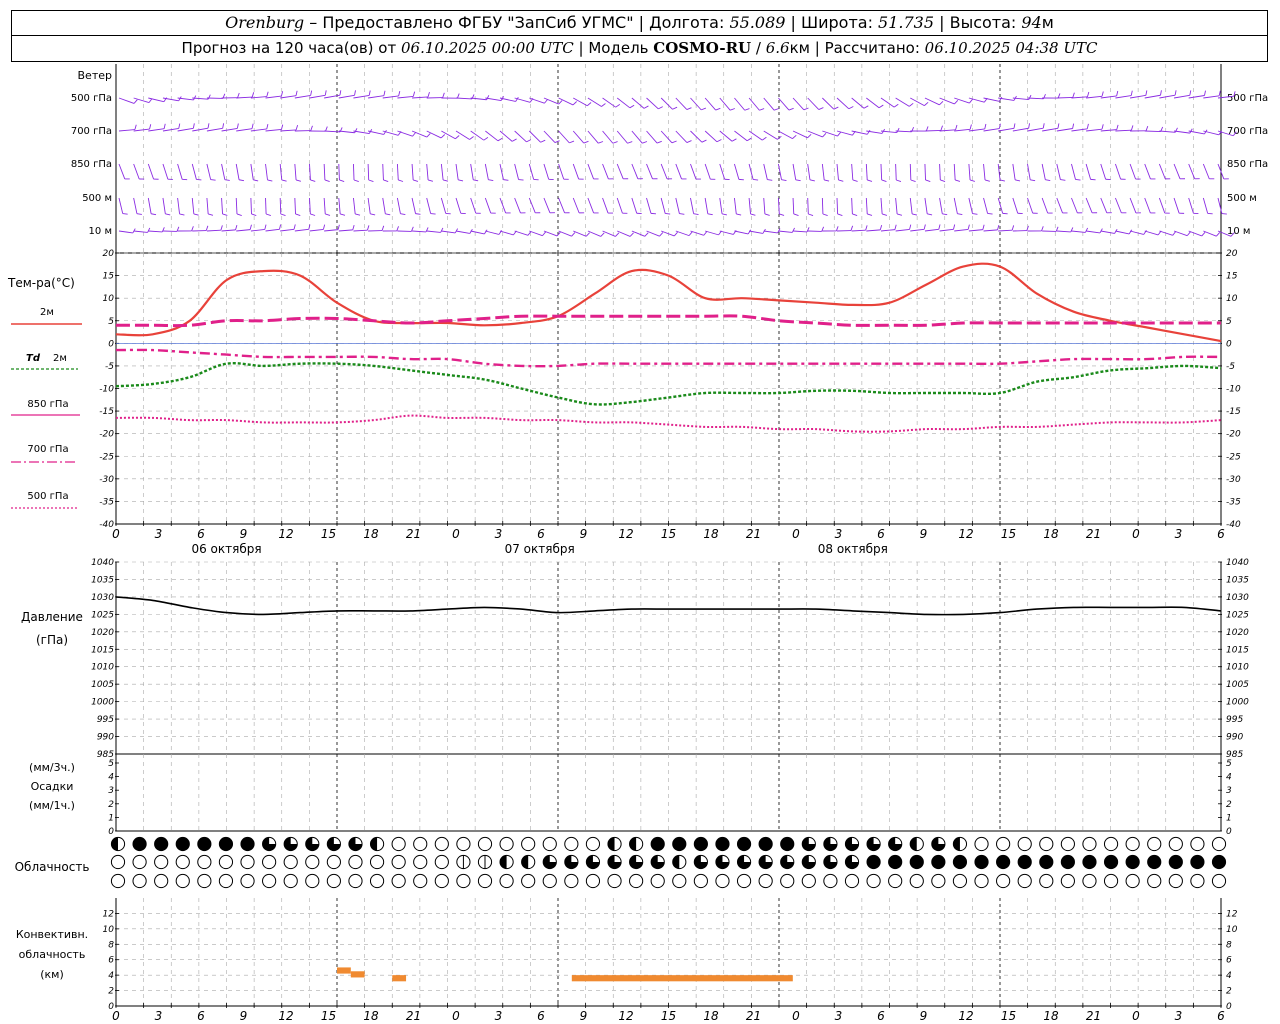 The image size is (1280, 1024). Describe the element at coordinates (102, 563) in the screenshot. I see `press-ytick-left: 1040` at that location.